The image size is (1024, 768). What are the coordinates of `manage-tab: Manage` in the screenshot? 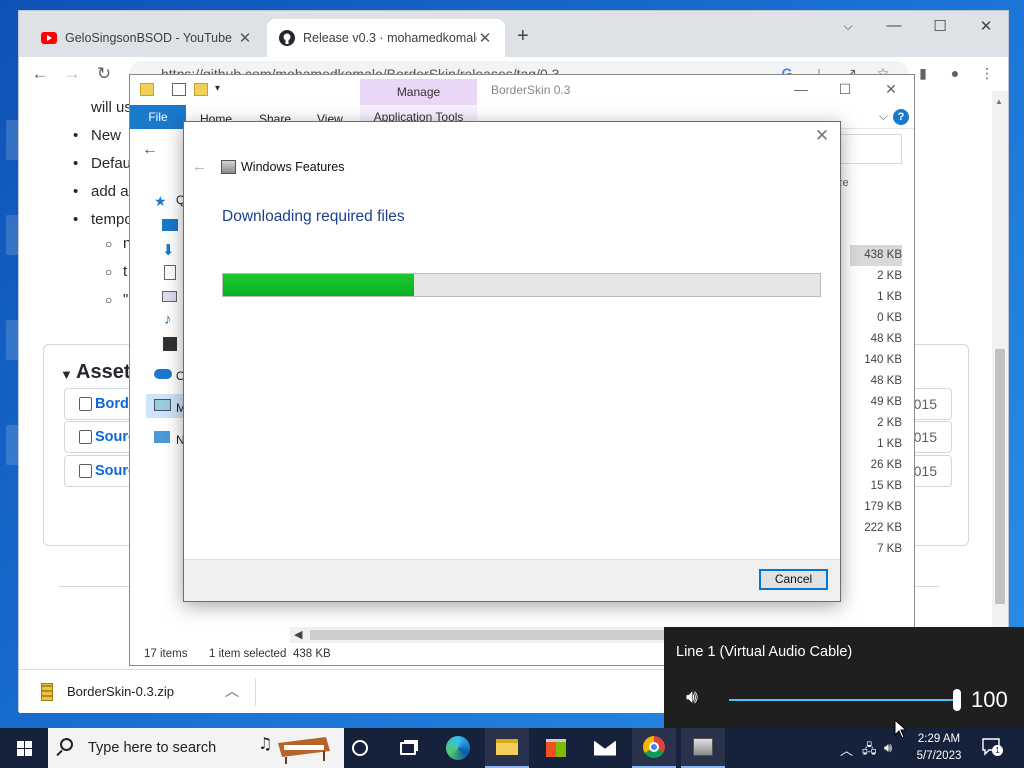 It's located at (418, 92).